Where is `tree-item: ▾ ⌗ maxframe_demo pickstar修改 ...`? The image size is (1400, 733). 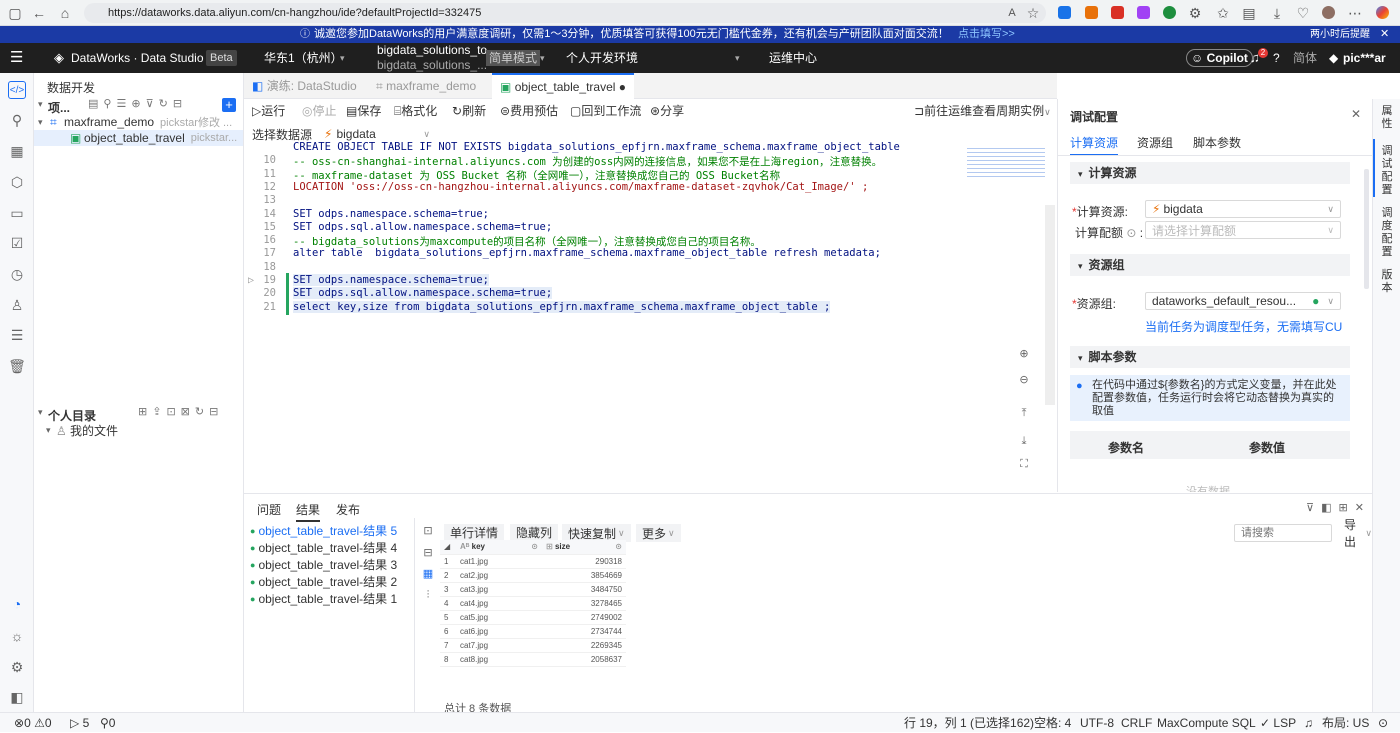
tree-item: ▾ ⌗ maxframe_demo pickstar修改 ... is located at coordinates (140, 122).